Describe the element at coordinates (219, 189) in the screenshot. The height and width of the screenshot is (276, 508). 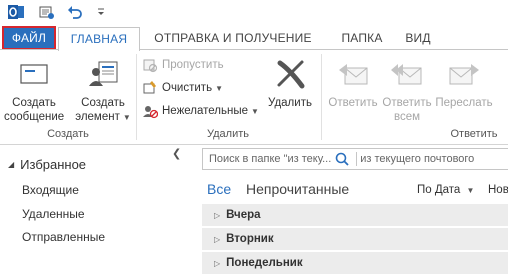
I see `filter-all: Все` at that location.